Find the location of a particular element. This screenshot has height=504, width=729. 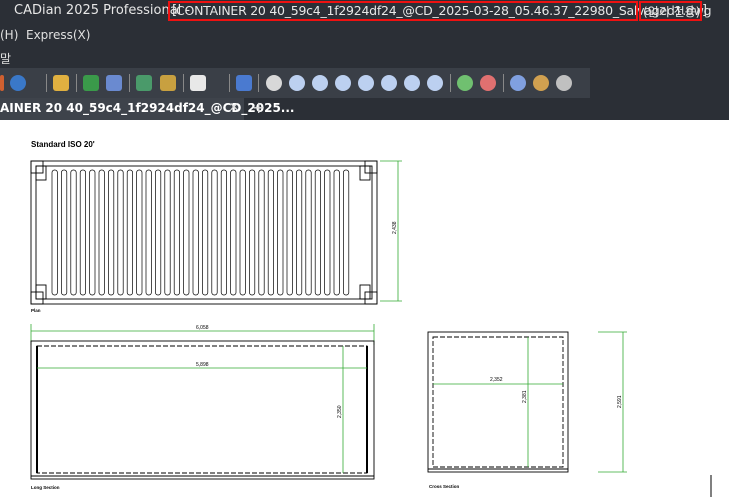

zoom-in-icon is located at coordinates (465, 83).